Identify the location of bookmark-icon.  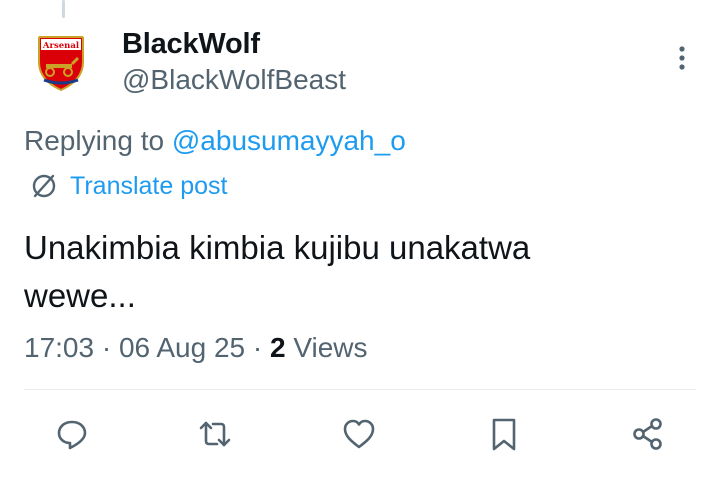
(504, 434).